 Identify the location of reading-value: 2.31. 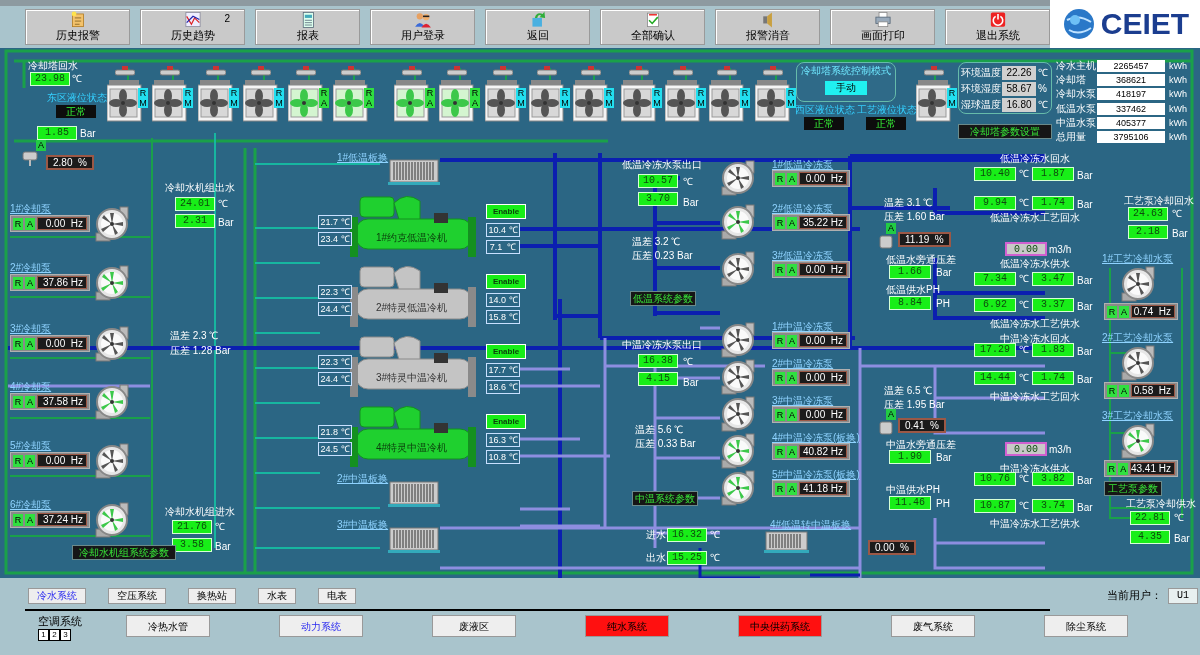
(195, 221).